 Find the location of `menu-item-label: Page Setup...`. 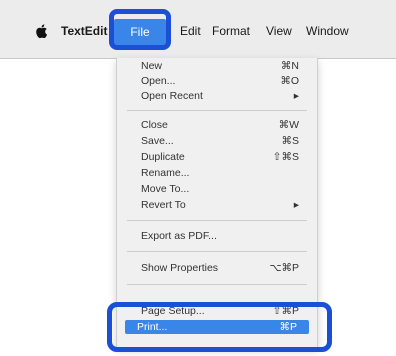

menu-item-label: Page Setup... is located at coordinates (173, 311).